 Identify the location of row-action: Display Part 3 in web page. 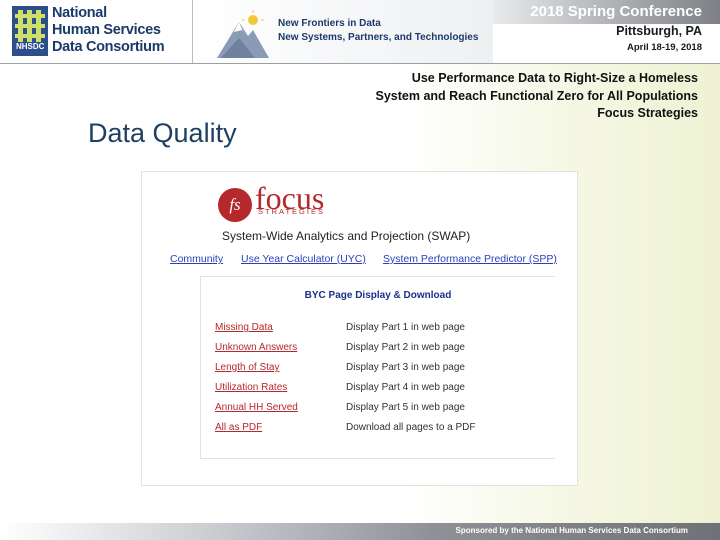
(405, 367).